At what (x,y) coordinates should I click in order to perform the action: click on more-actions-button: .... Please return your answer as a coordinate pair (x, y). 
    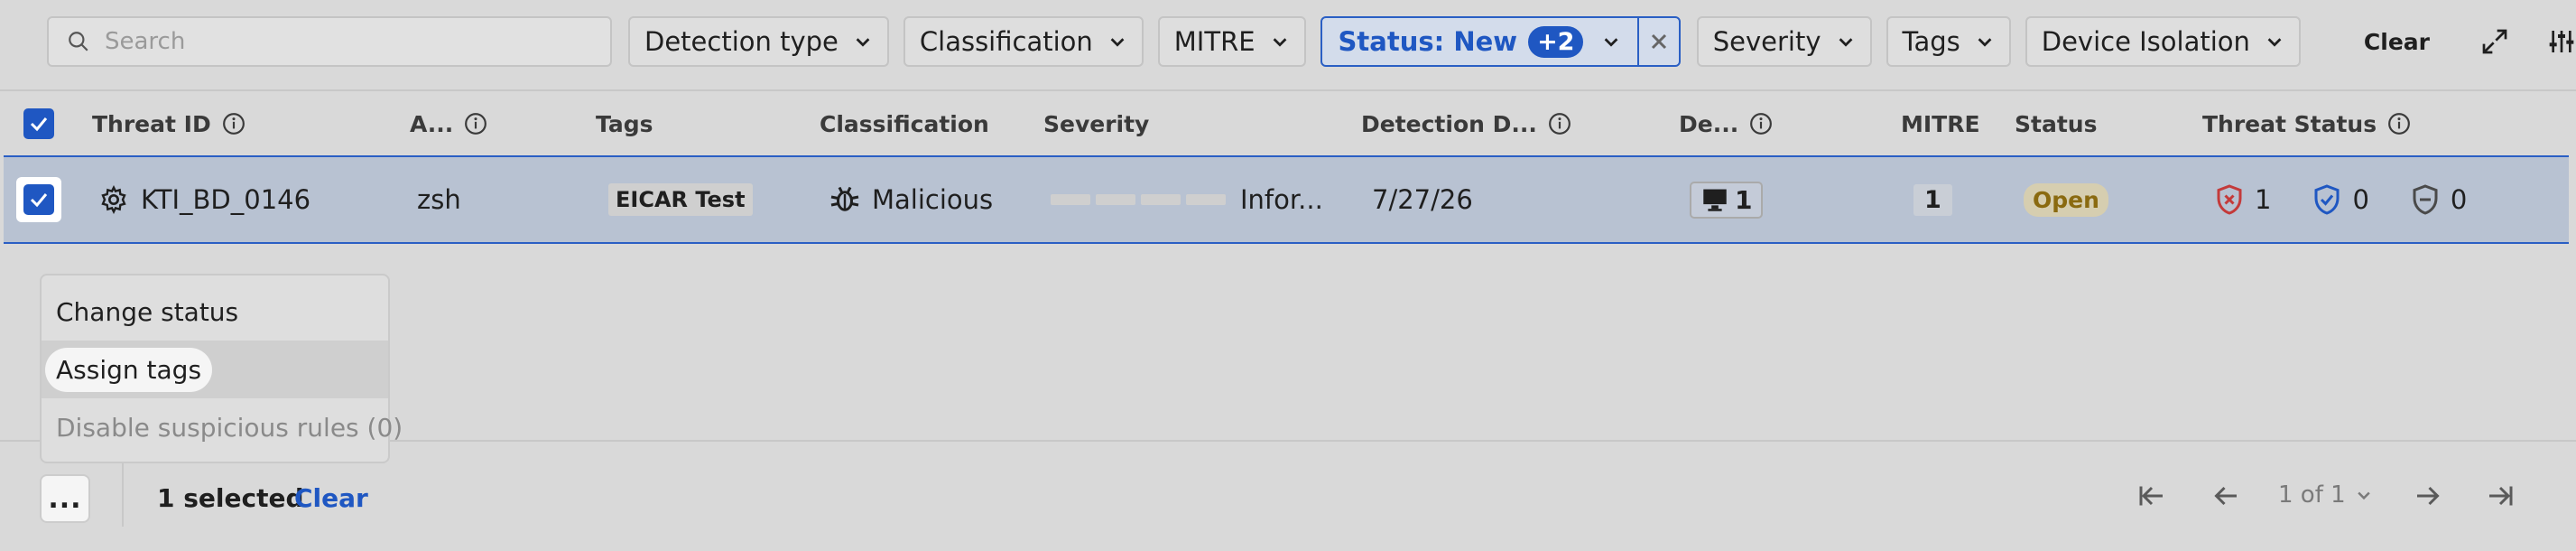
    Looking at the image, I should click on (65, 498).